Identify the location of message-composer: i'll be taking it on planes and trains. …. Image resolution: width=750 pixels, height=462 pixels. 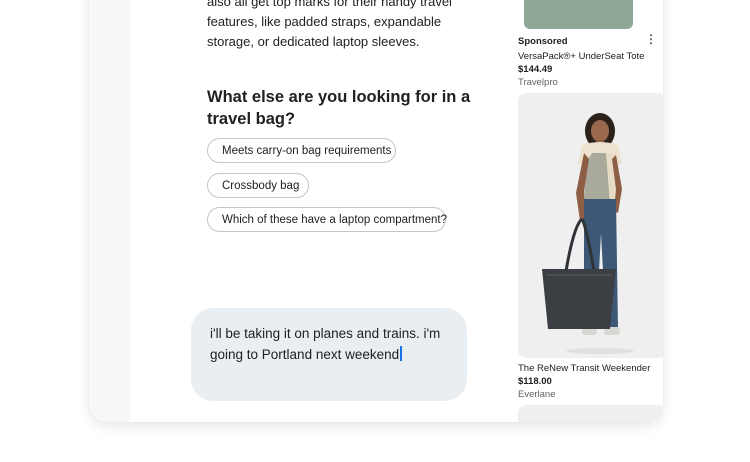
(329, 354).